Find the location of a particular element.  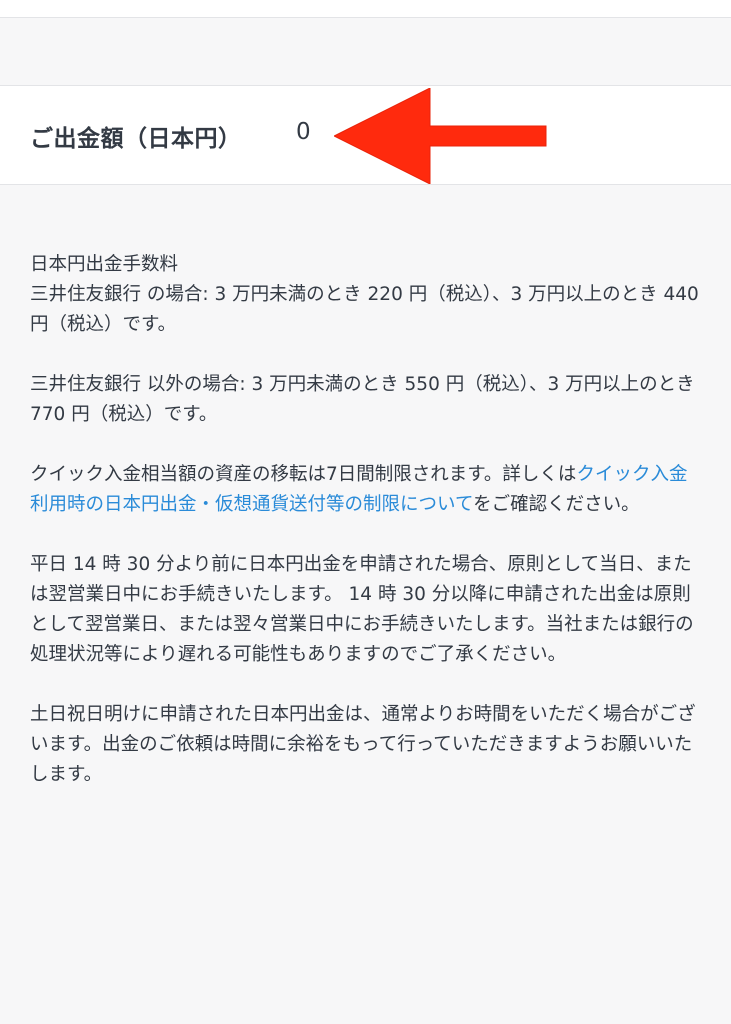

quick-deposit-text: クイック入金相当額の資産の移転は7日間制限されます。詳しくは is located at coordinates (303, 474).